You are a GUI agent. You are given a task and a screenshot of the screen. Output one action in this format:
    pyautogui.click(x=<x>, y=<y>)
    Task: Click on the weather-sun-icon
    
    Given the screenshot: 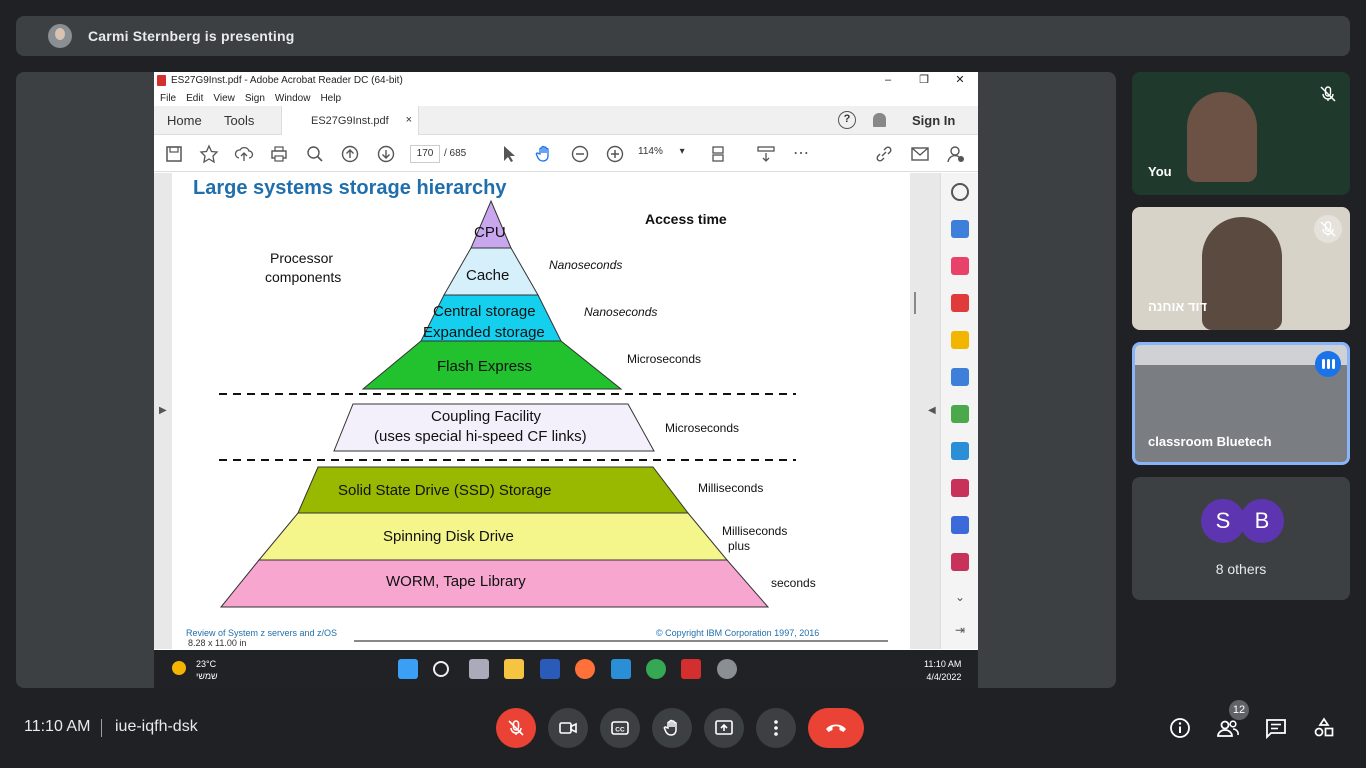 What is the action you would take?
    pyautogui.click(x=179, y=668)
    